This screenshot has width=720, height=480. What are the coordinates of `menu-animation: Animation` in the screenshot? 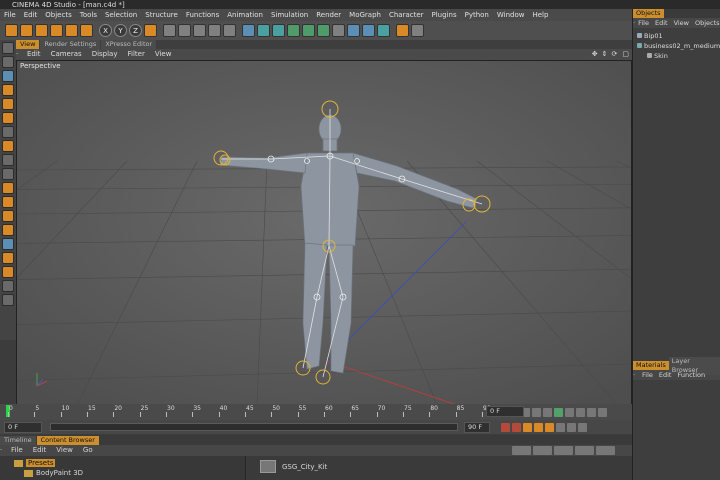 It's located at (245, 15).